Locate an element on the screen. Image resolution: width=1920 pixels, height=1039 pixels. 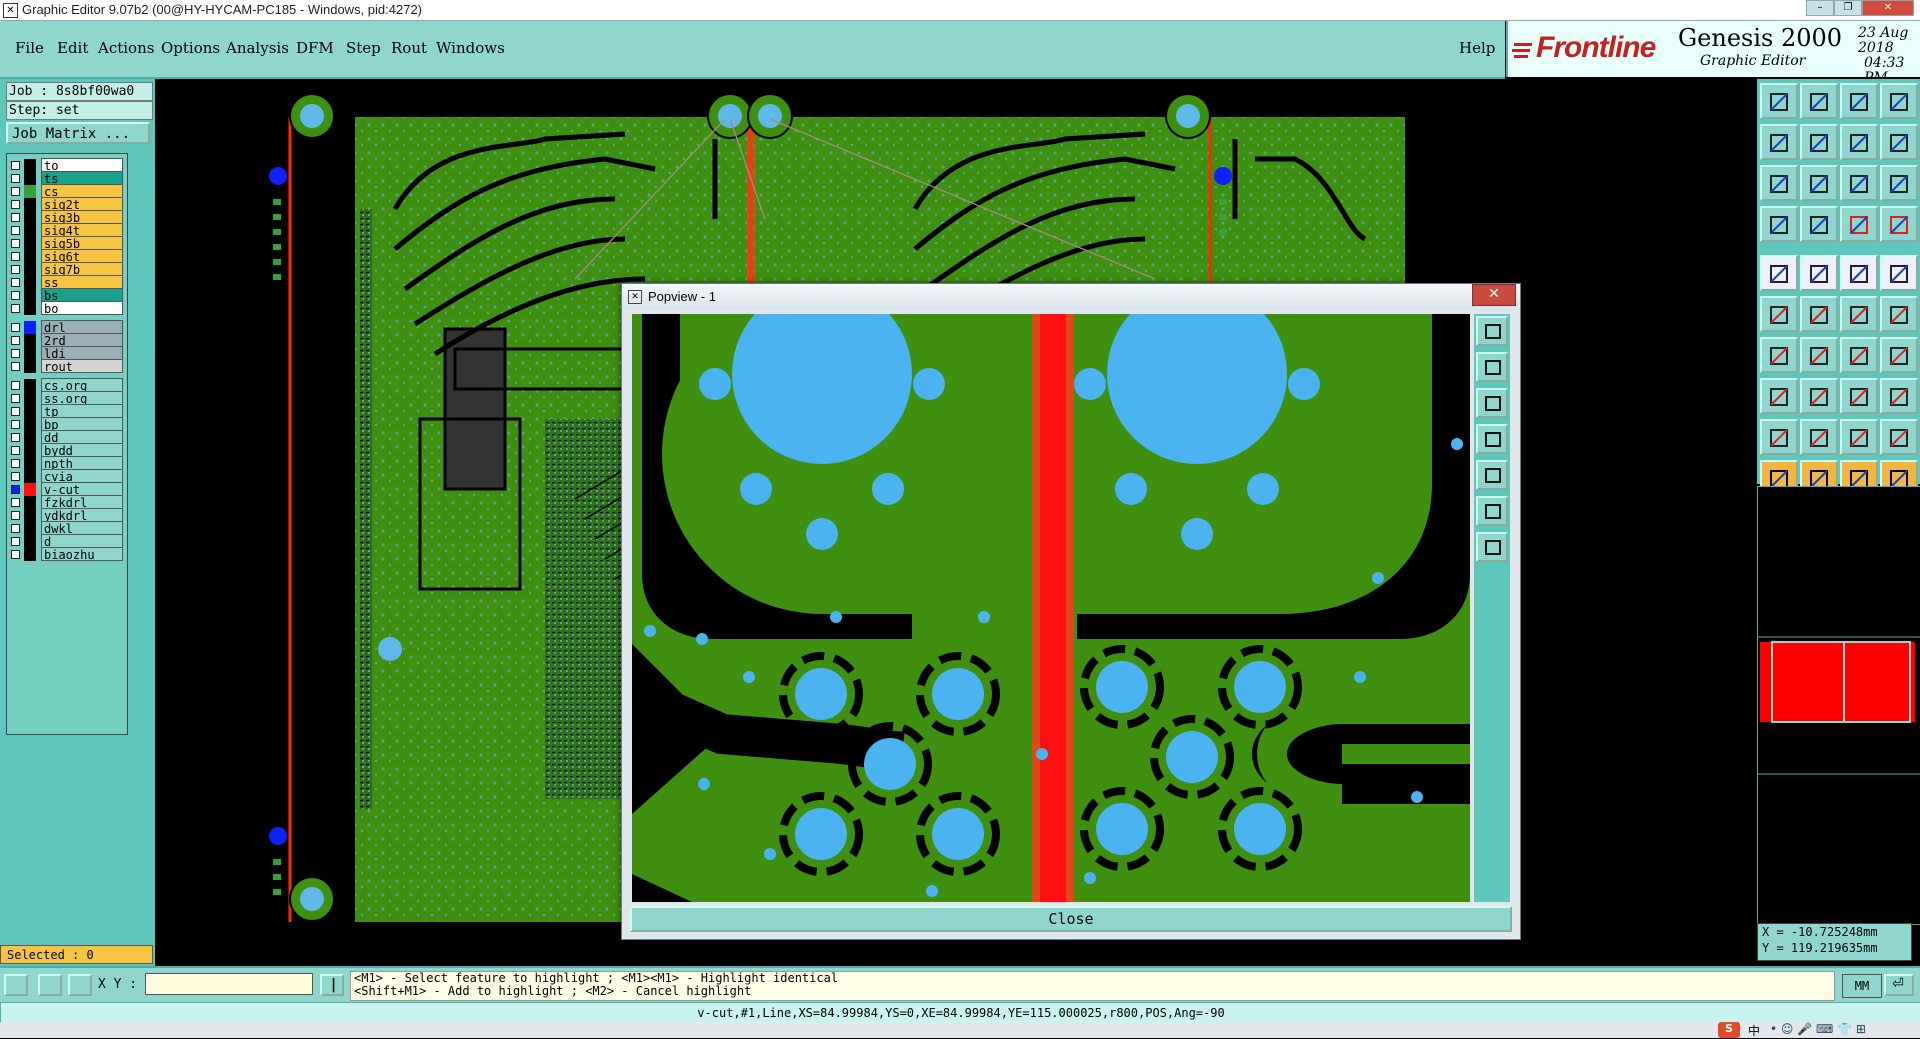
layer-name: ydkdrl is located at coordinates (82, 515).